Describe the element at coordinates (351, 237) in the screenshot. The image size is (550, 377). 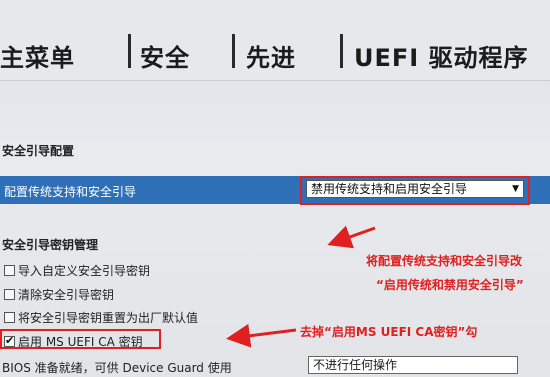
I see `arrow-config` at that location.